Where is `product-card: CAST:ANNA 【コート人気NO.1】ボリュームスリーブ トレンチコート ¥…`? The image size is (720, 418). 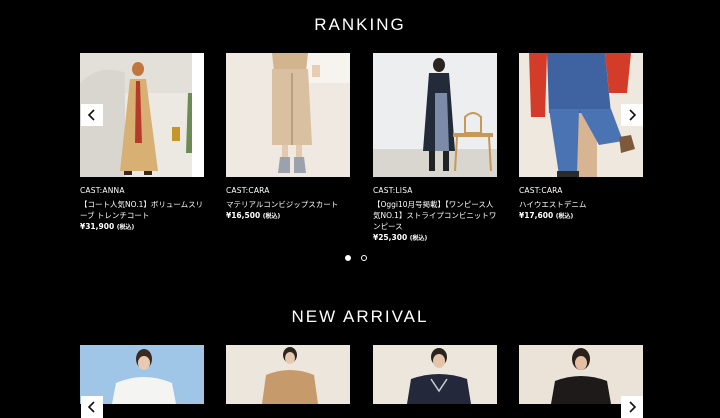
product-card: CAST:ANNA 【コート人気NO.1】ボリュームスリーブ トレンチコート ¥… is located at coordinates (142, 142).